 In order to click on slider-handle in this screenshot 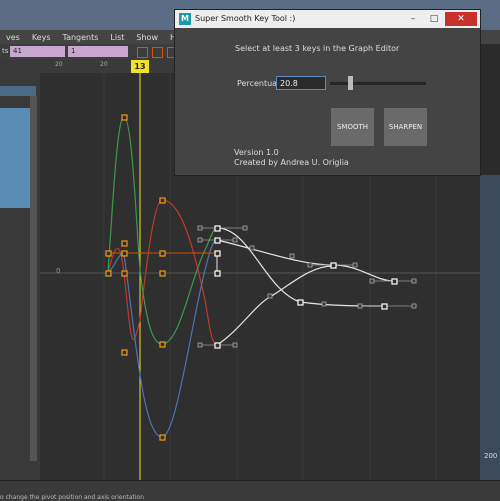, I will do `click(351, 83)`.